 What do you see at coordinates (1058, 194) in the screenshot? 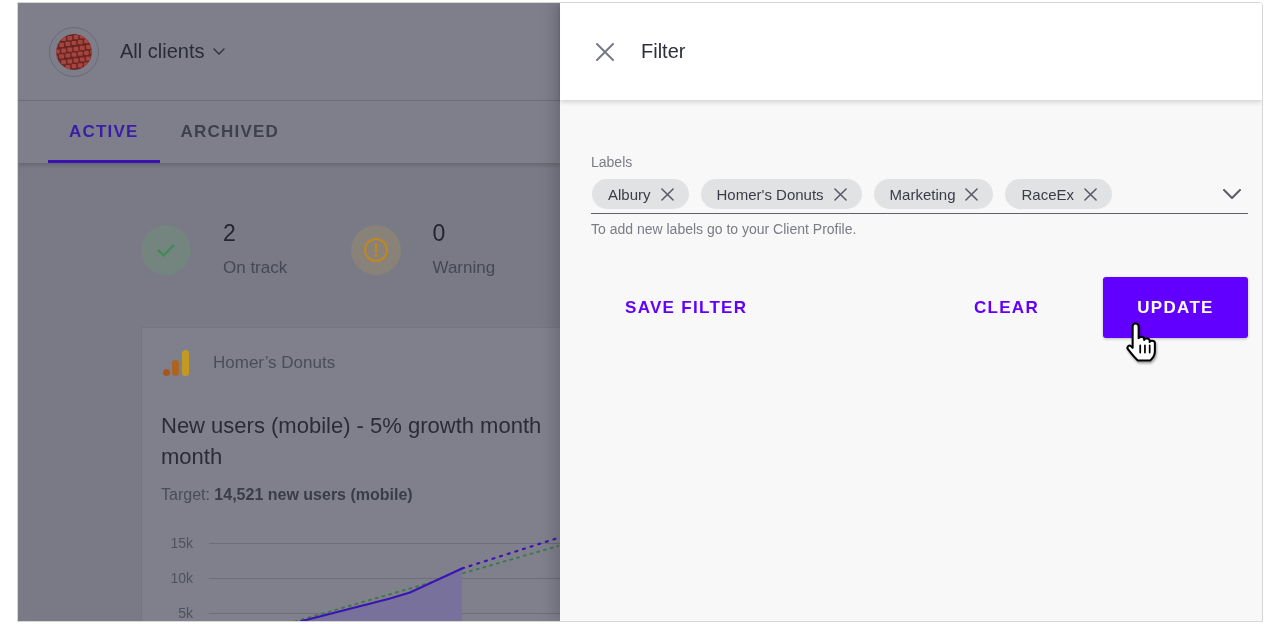
I see `label-chip: RaceEx` at bounding box center [1058, 194].